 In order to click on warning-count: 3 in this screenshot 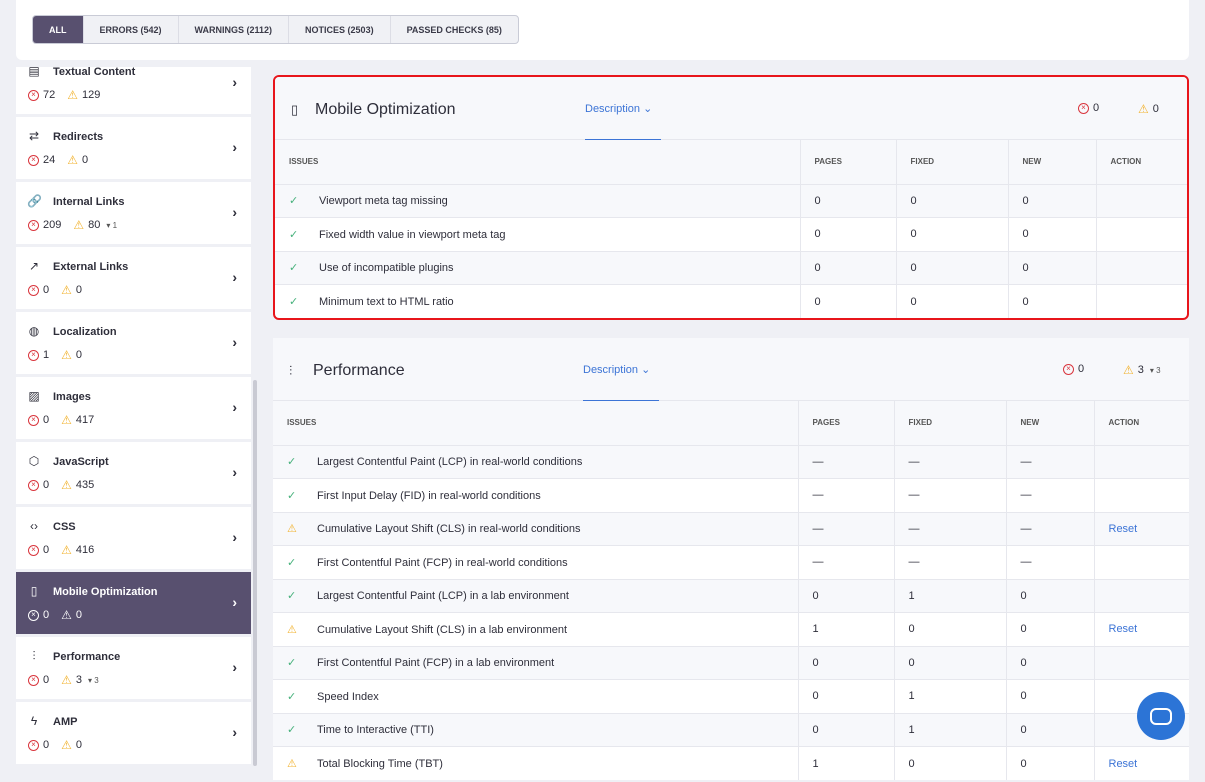, I will do `click(1140, 370)`.